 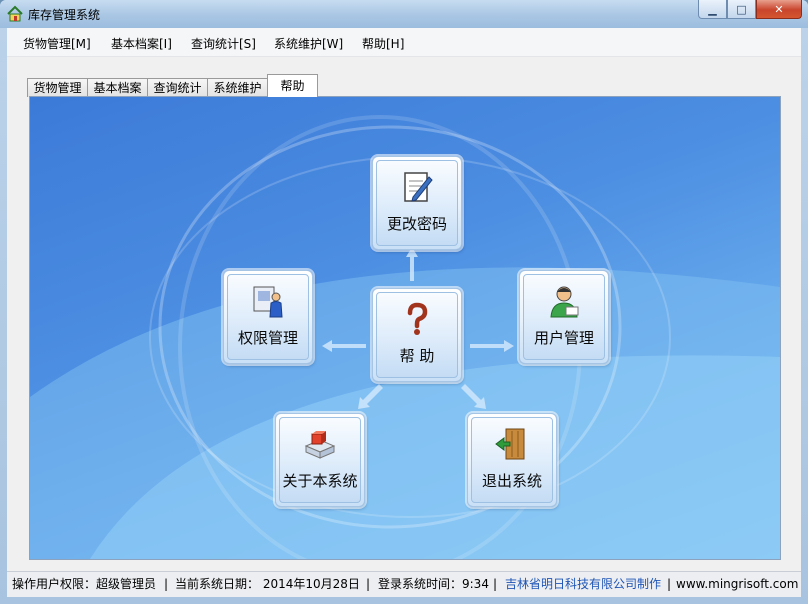 What do you see at coordinates (737, 584) in the screenshot?
I see `status-website: www.mingrisoft.com` at bounding box center [737, 584].